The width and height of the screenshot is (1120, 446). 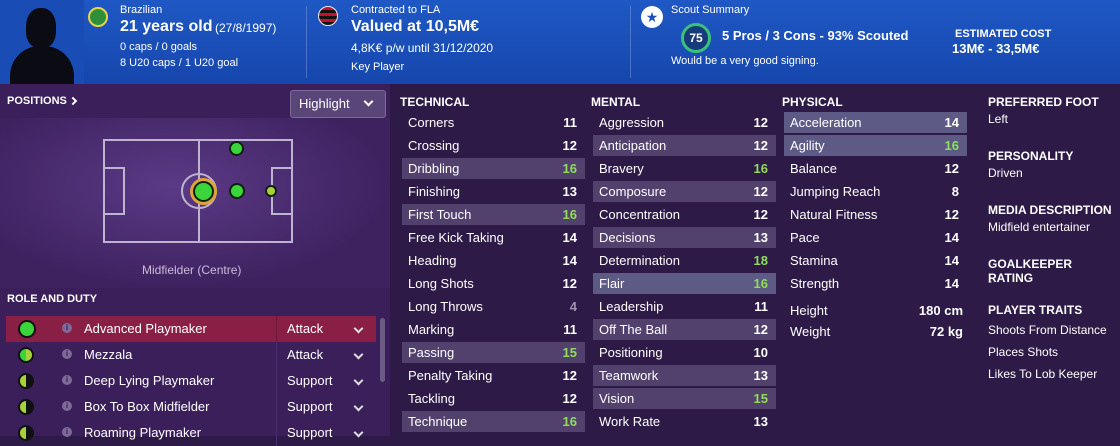 What do you see at coordinates (569, 352) in the screenshot?
I see `attribute-value: 15` at bounding box center [569, 352].